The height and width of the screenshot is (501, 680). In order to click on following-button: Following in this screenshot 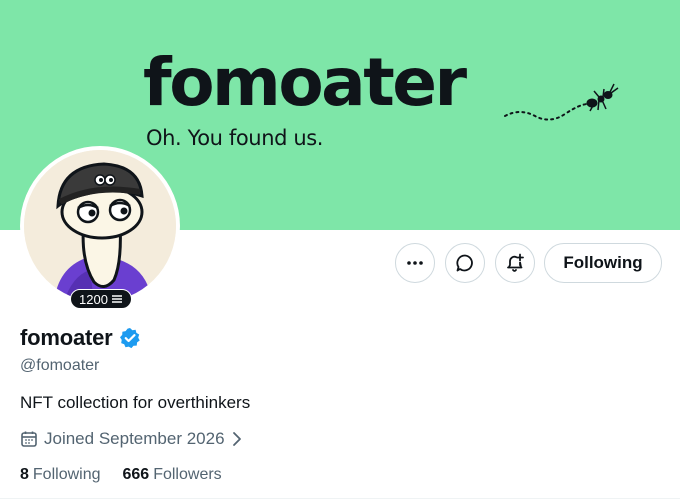, I will do `click(603, 263)`.